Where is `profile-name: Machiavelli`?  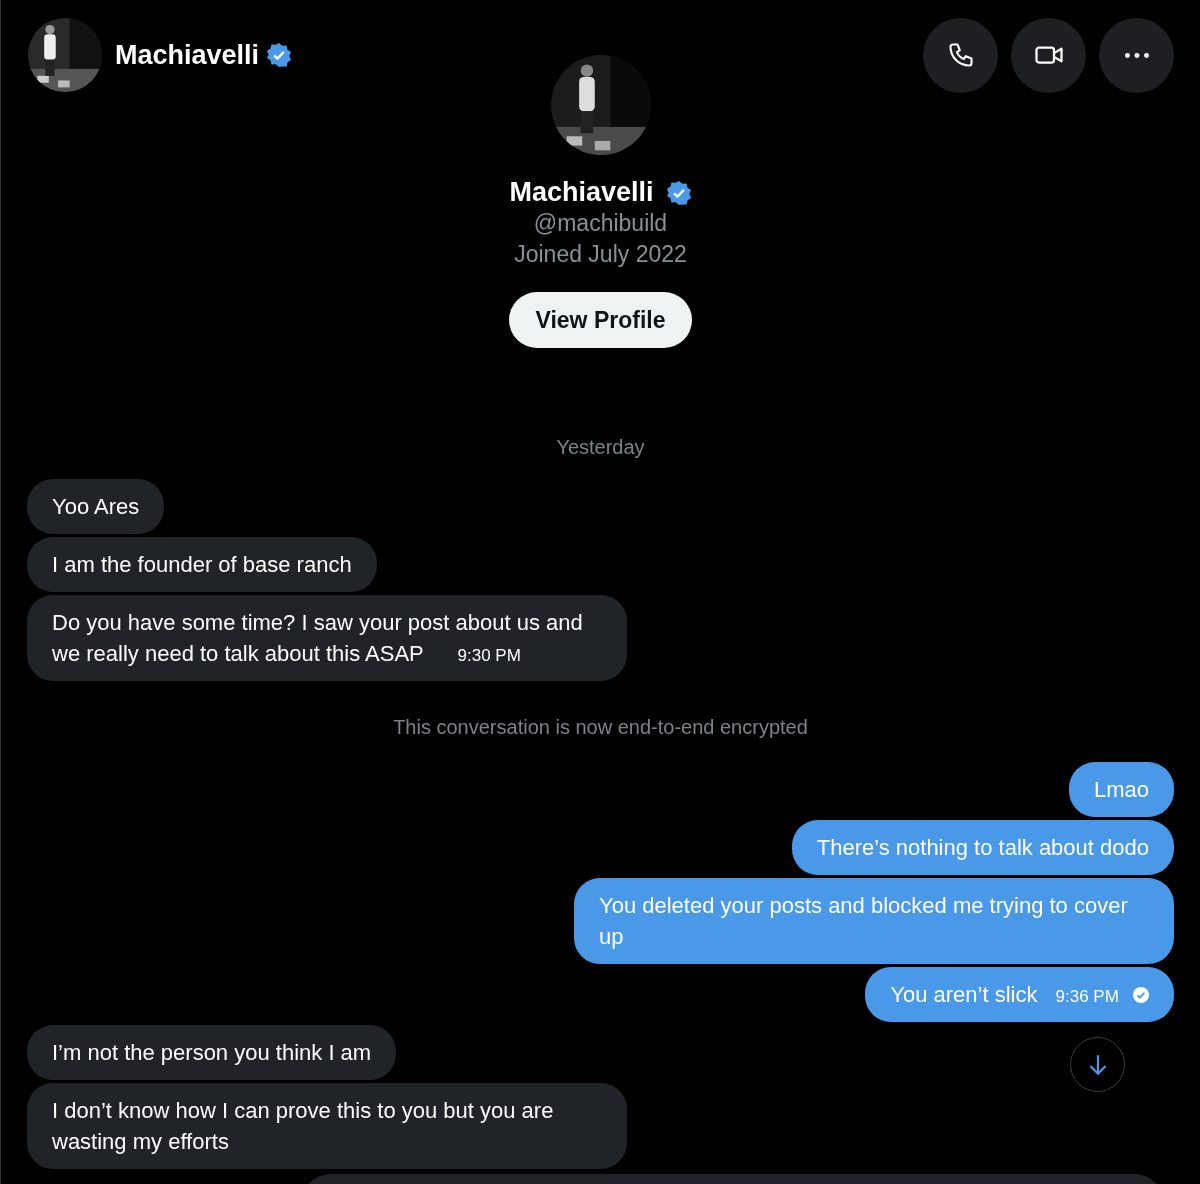
profile-name: Machiavelli is located at coordinates (581, 192).